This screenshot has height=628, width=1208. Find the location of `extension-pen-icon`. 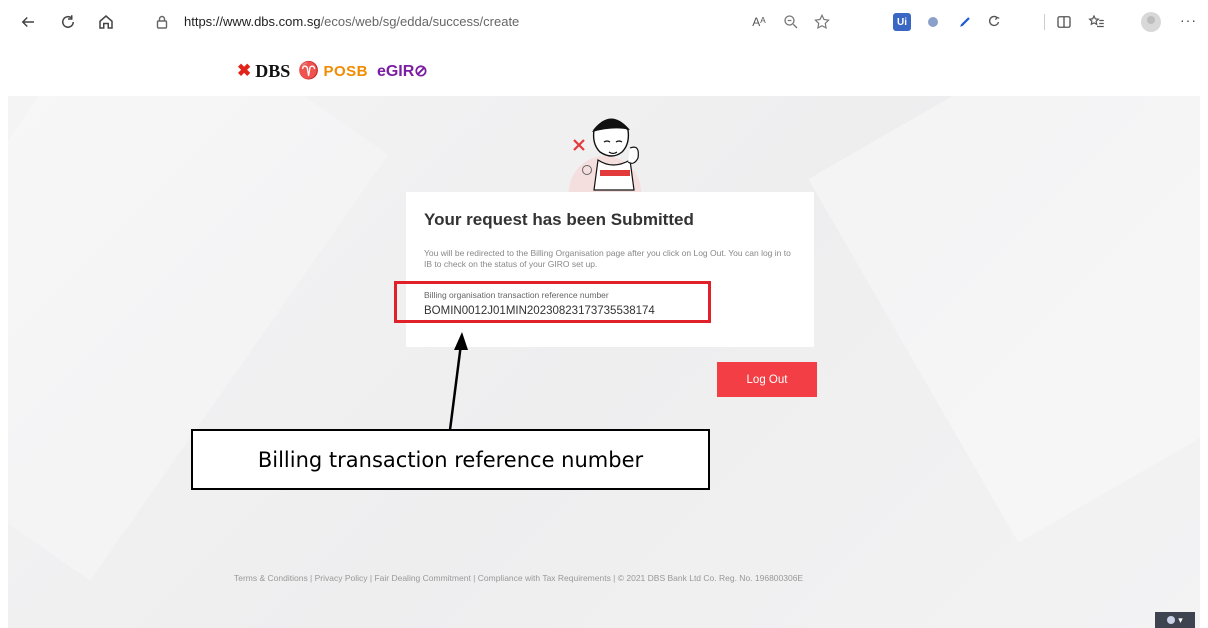

extension-pen-icon is located at coordinates (965, 22).